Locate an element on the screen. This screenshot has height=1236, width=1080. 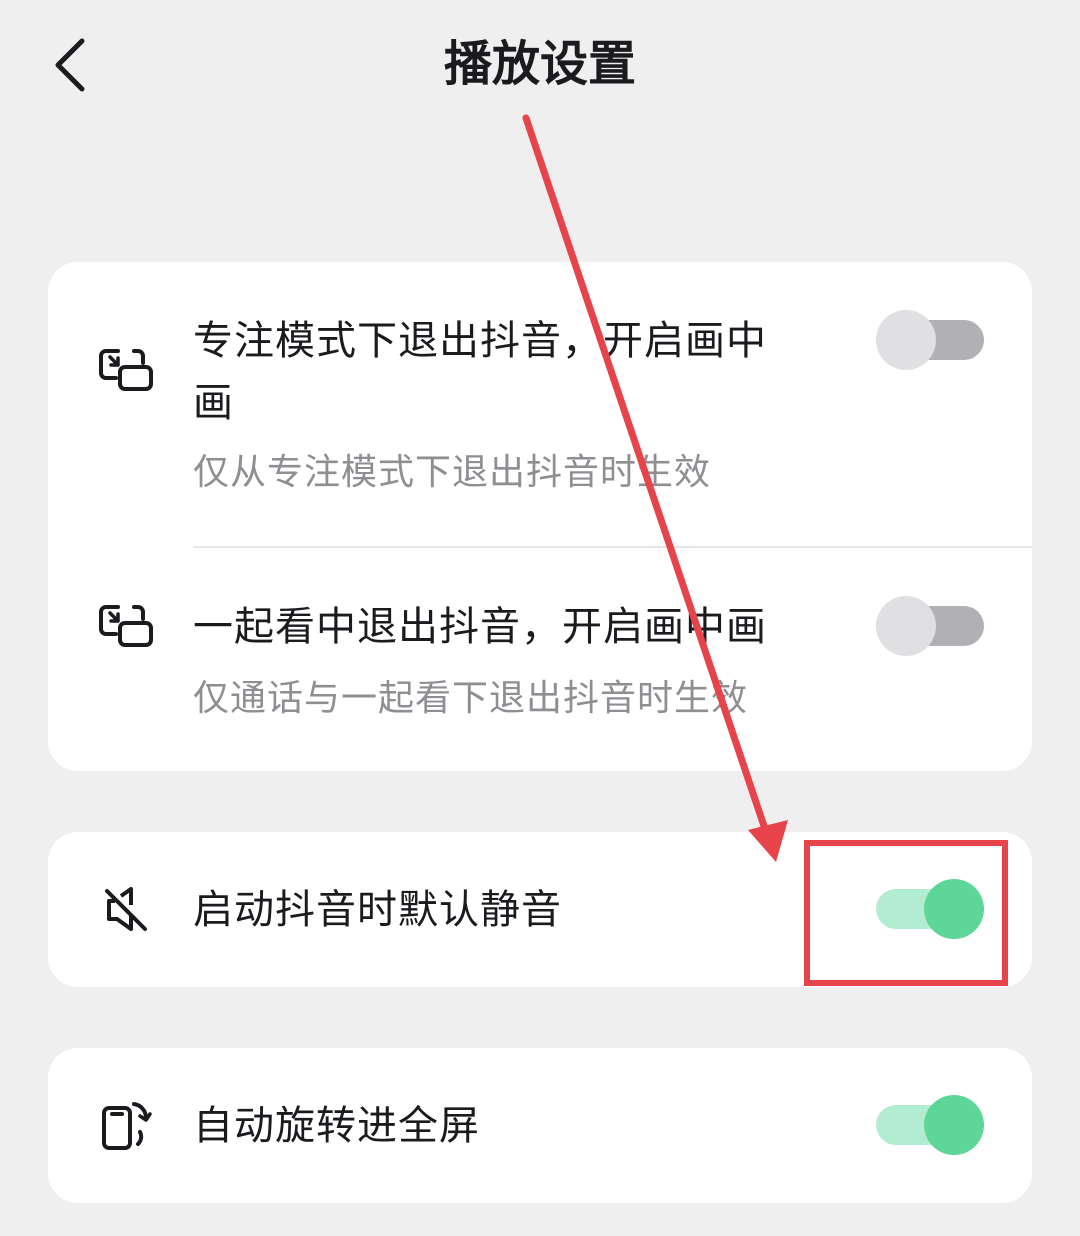
setting-subtitle: 仅从专注模式下退出抖音时生效 is located at coordinates (452, 472).